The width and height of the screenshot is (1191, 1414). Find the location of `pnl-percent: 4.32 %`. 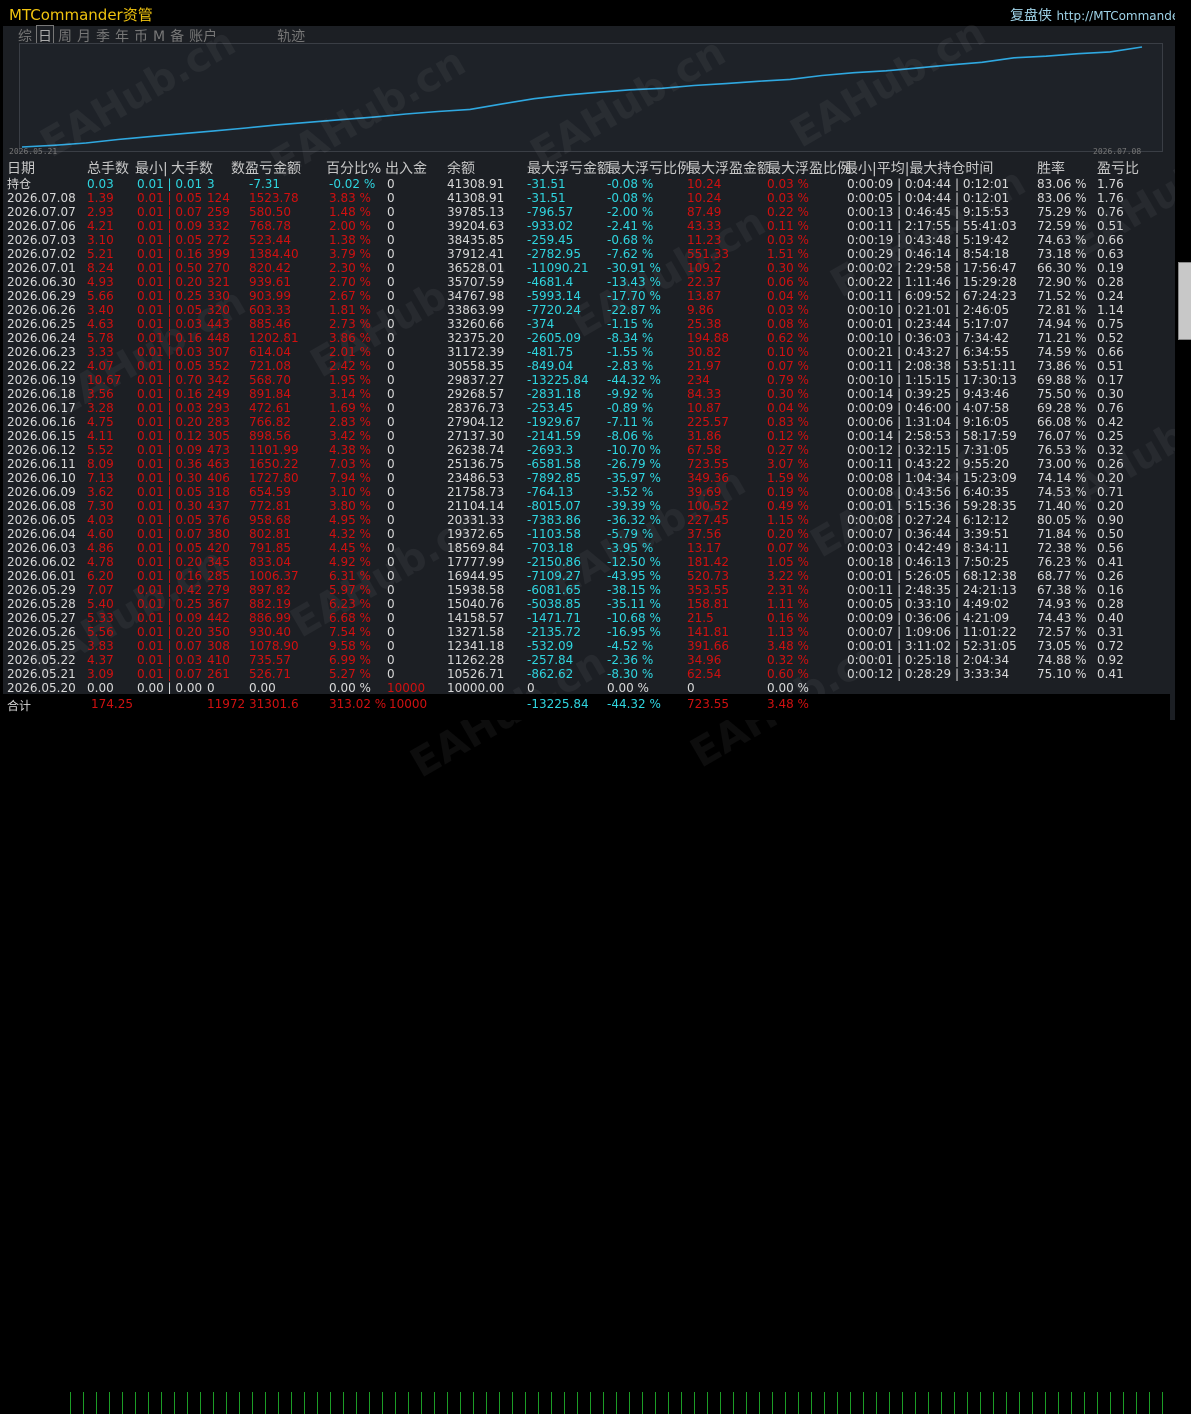

pnl-percent: 4.32 % is located at coordinates (350, 534).